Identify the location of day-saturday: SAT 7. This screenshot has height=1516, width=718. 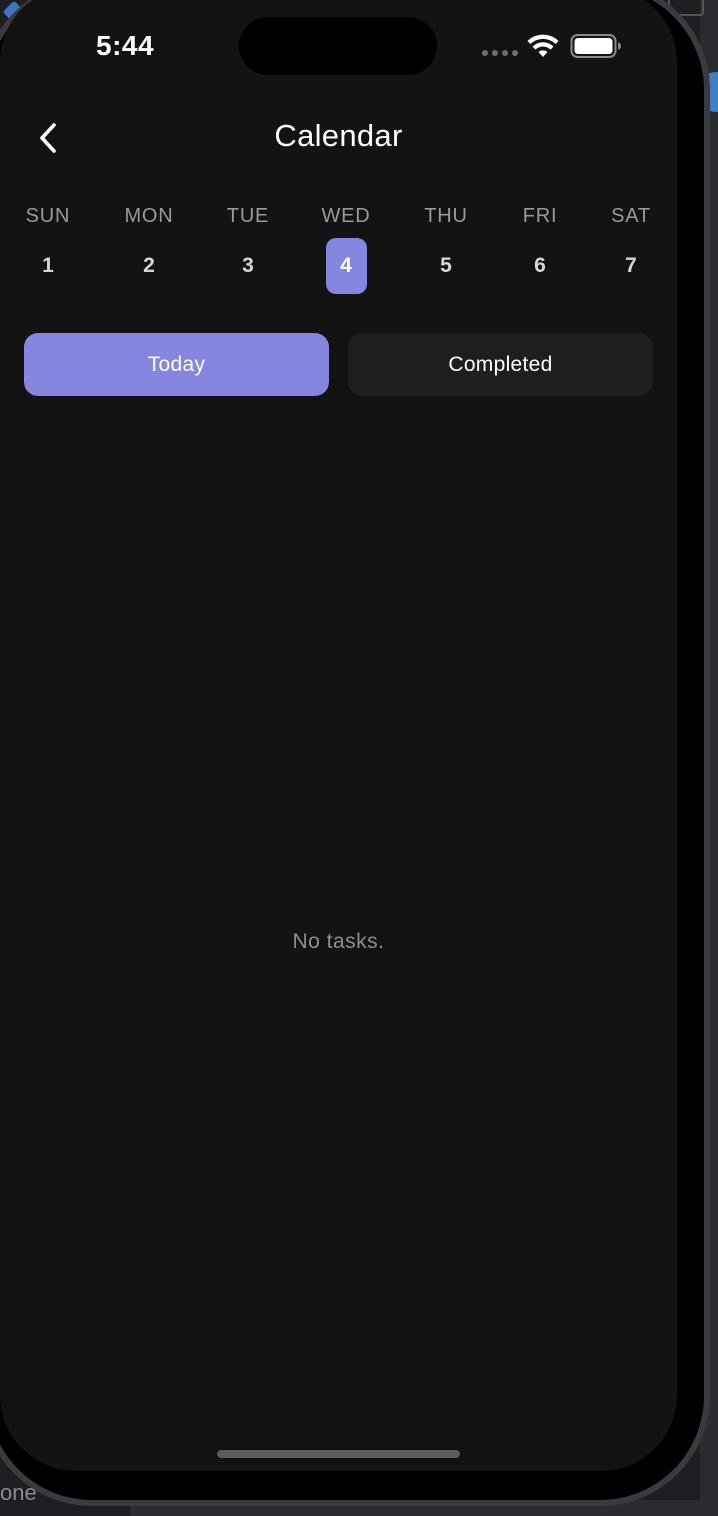
(631, 250).